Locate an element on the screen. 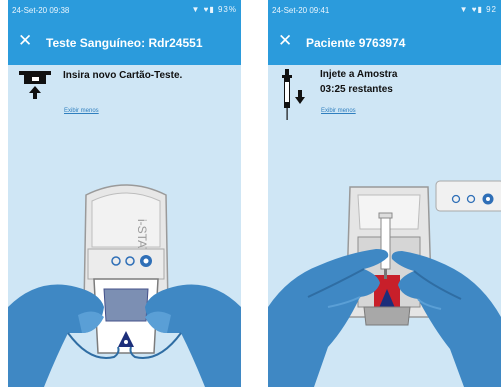 The width and height of the screenshot is (503, 387). status-icons: ▼ ♥▮ 93% is located at coordinates (214, 9).